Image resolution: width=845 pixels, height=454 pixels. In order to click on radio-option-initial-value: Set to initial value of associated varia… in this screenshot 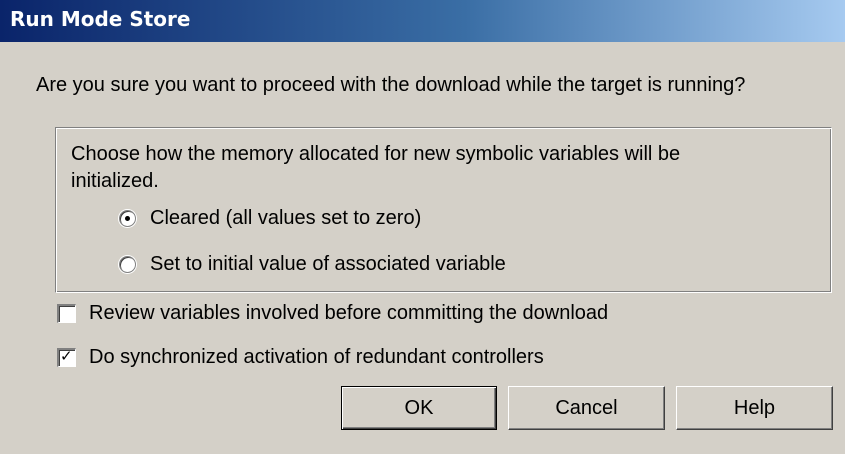, I will do `click(312, 264)`.